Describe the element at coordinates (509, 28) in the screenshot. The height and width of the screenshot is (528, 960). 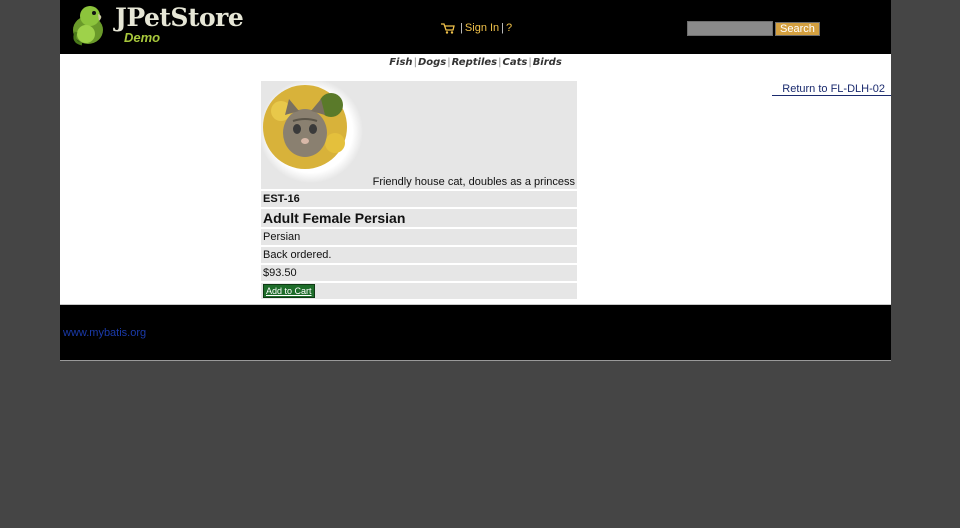
I see `help-link: ?` at that location.